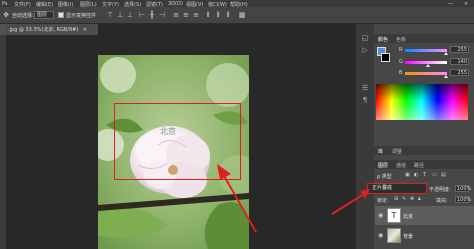 The image size is (474, 249). What do you see at coordinates (412, 199) in the screenshot?
I see `lock-position-icon: ✥` at bounding box center [412, 199].